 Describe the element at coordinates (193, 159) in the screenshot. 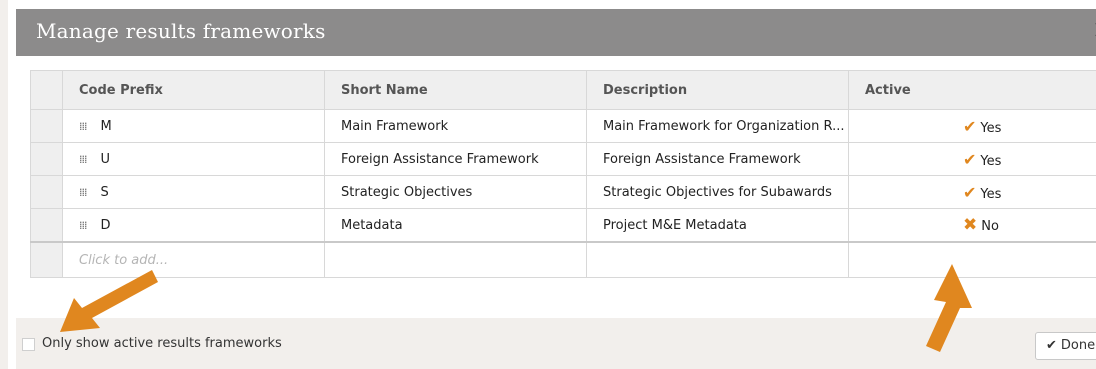

I see `code-prefix-cell: ⁞⁞⁞ U` at that location.